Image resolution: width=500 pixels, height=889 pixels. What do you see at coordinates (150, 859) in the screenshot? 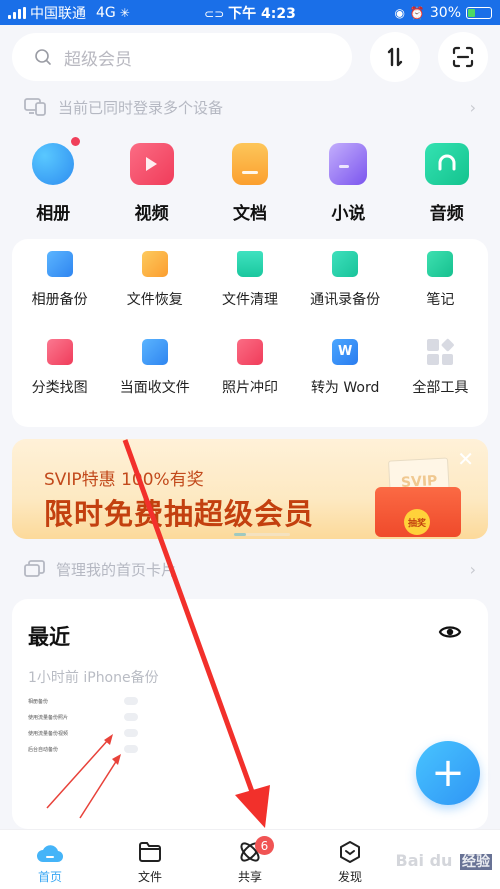
I see `tab-files: 文件` at bounding box center [150, 859].